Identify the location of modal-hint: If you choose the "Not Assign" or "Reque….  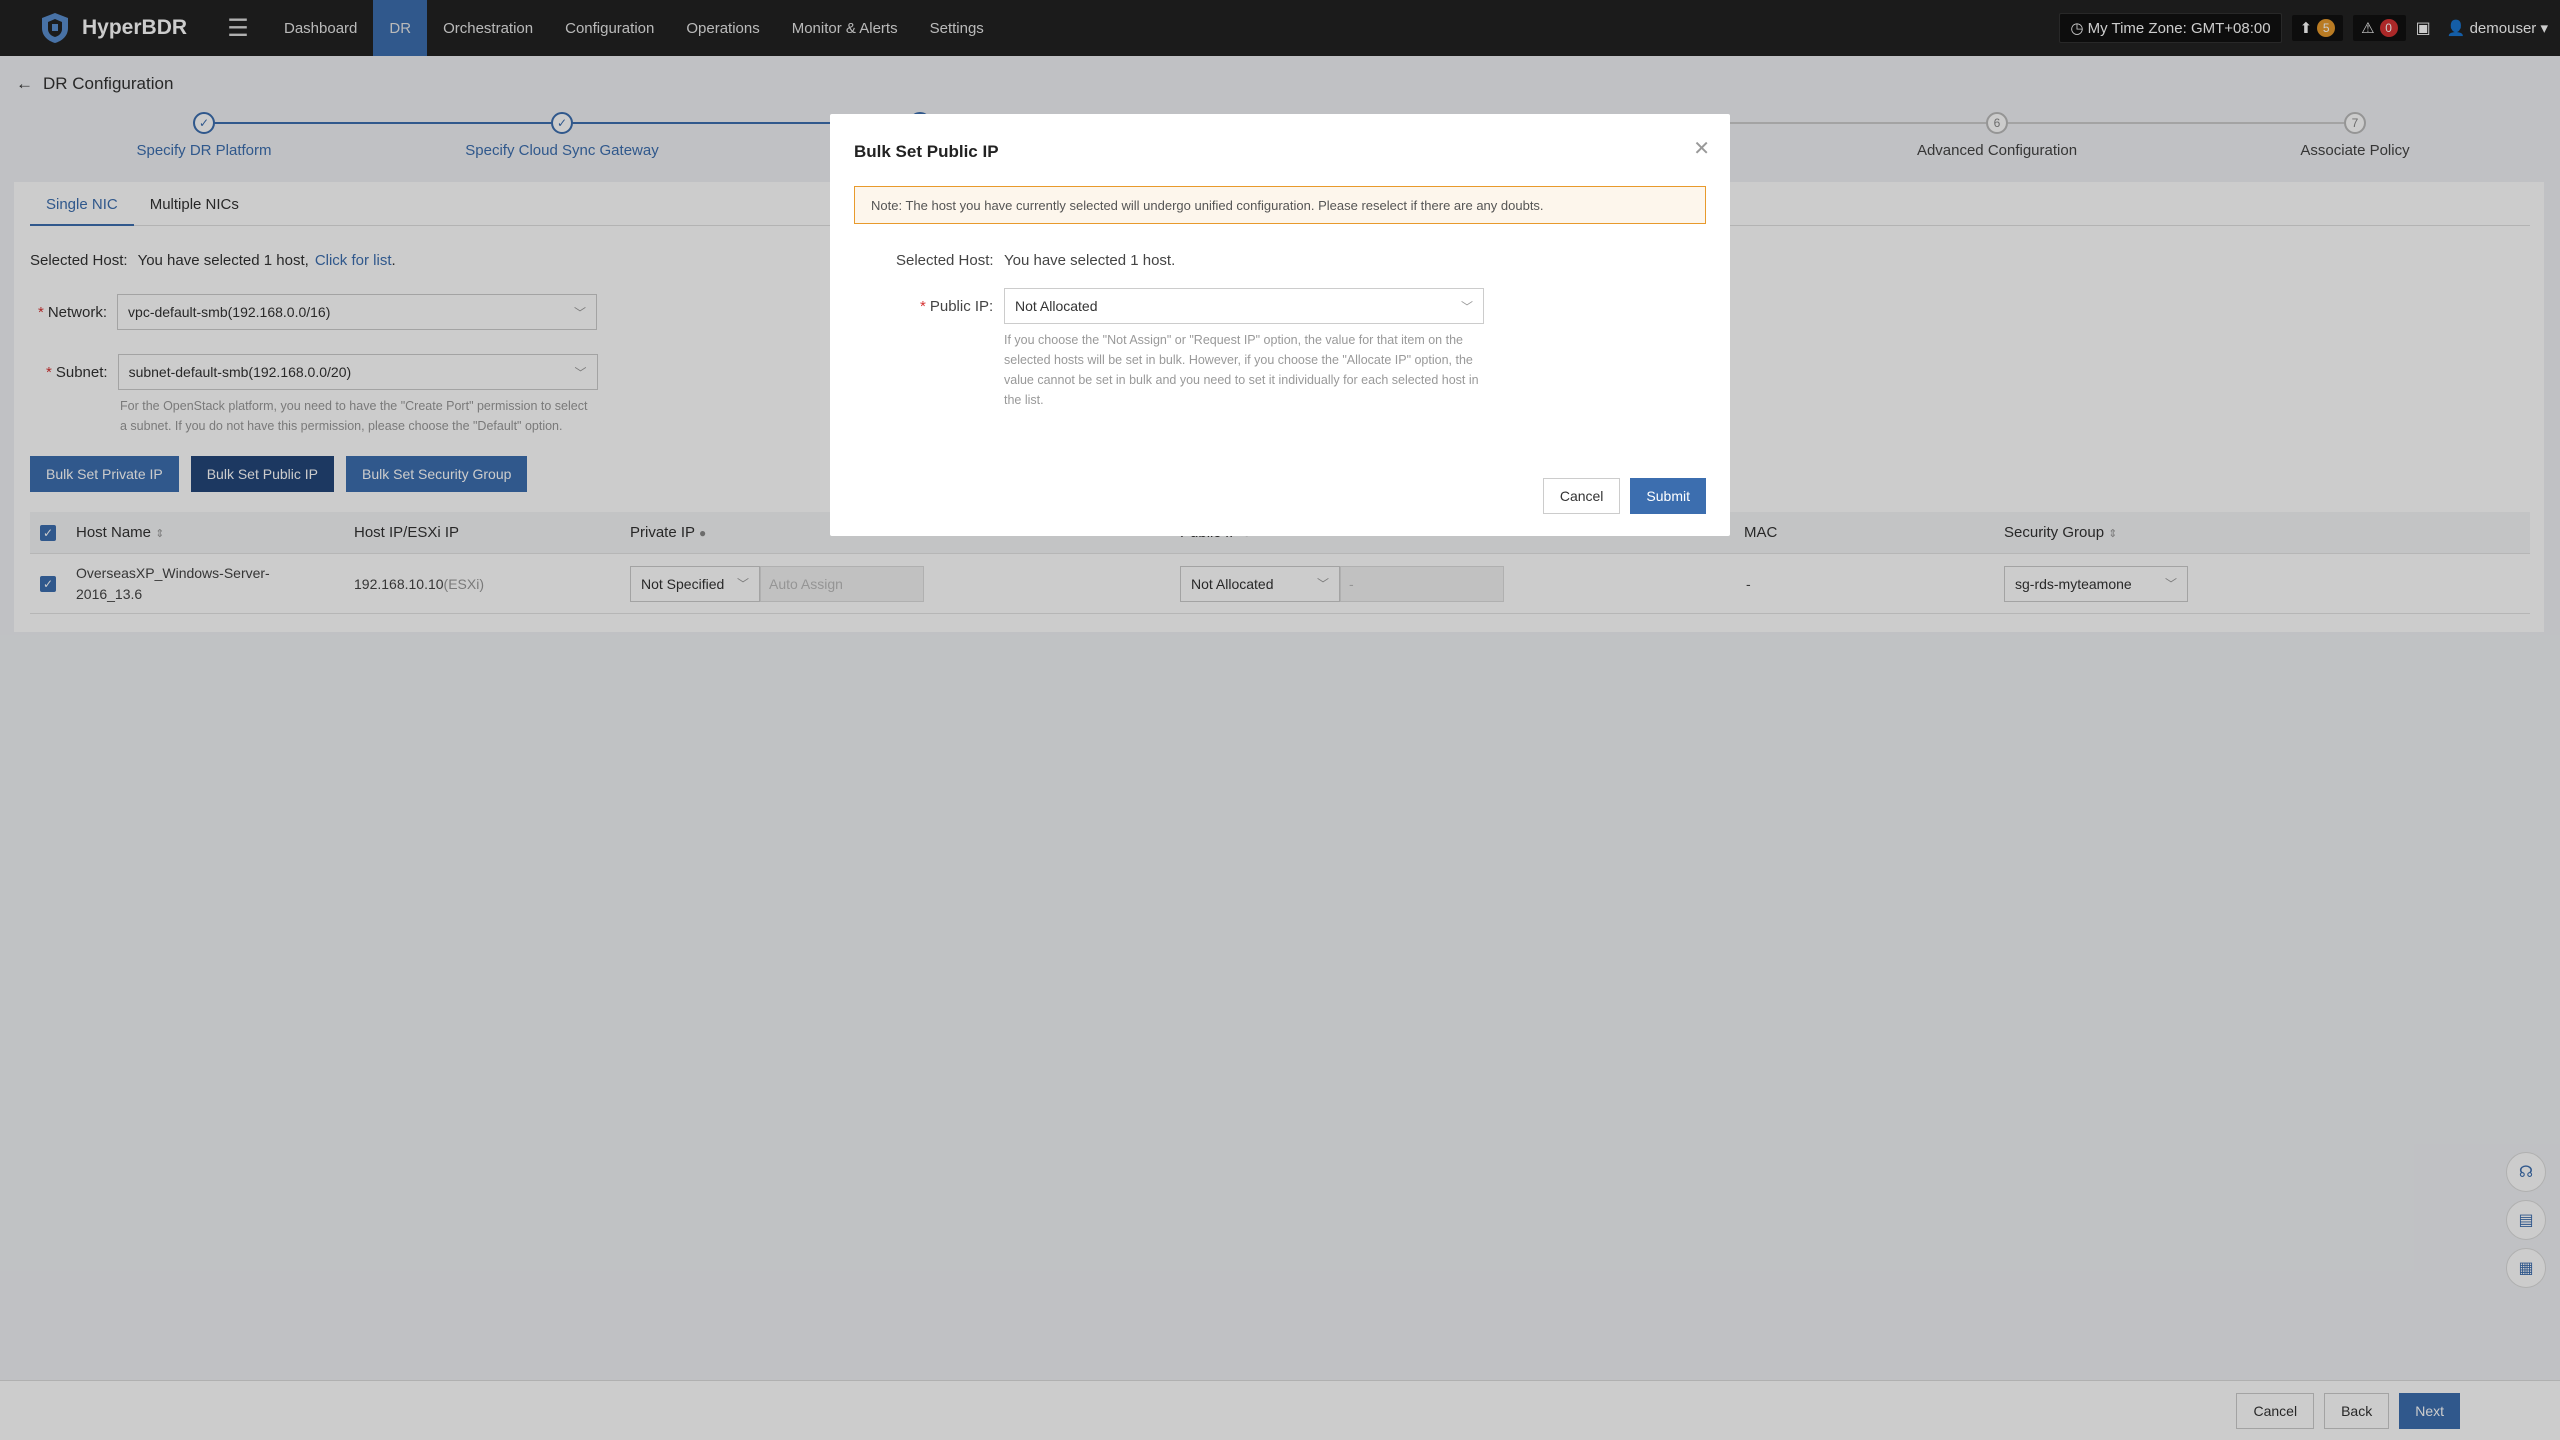
(1241, 370).